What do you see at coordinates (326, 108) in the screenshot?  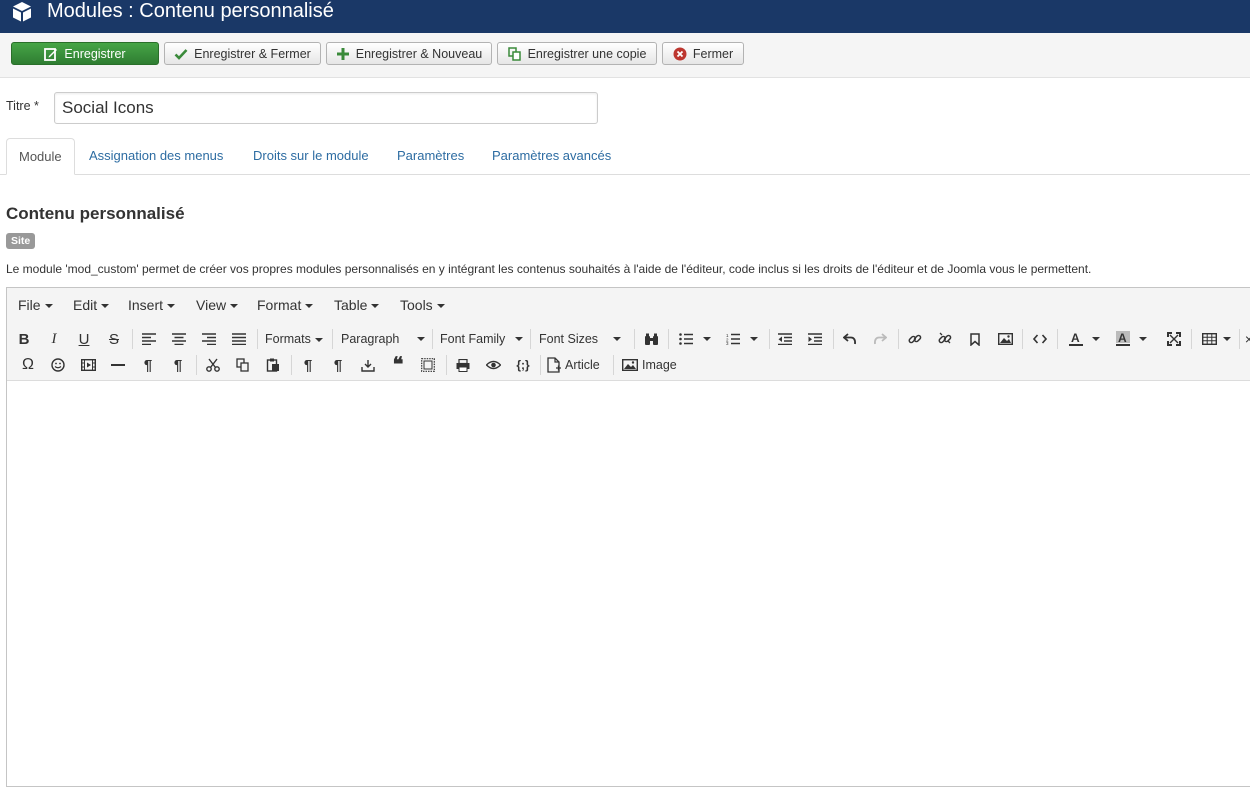 I see `title-input` at bounding box center [326, 108].